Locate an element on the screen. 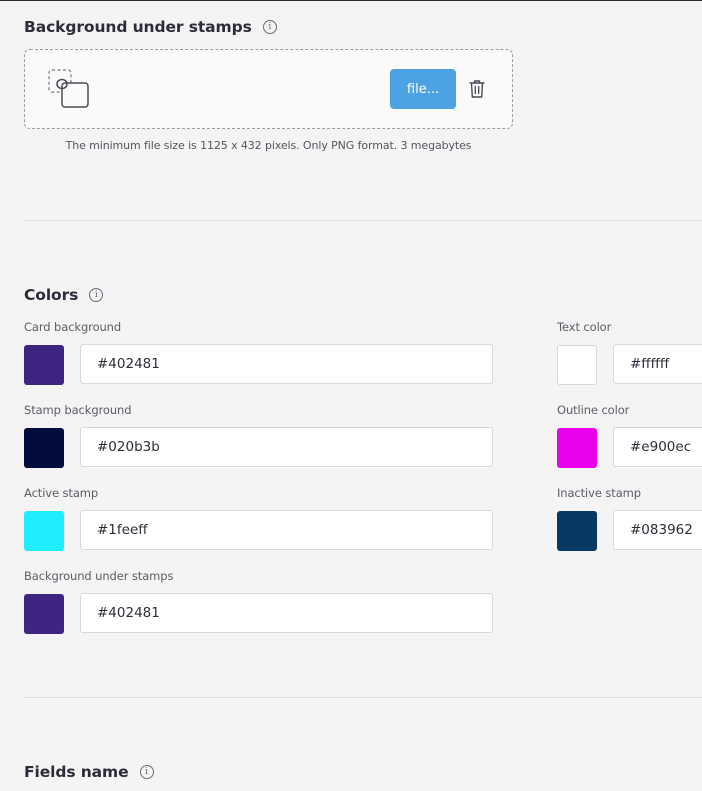 This screenshot has height=791, width=702. card-background-swatch is located at coordinates (44, 365).